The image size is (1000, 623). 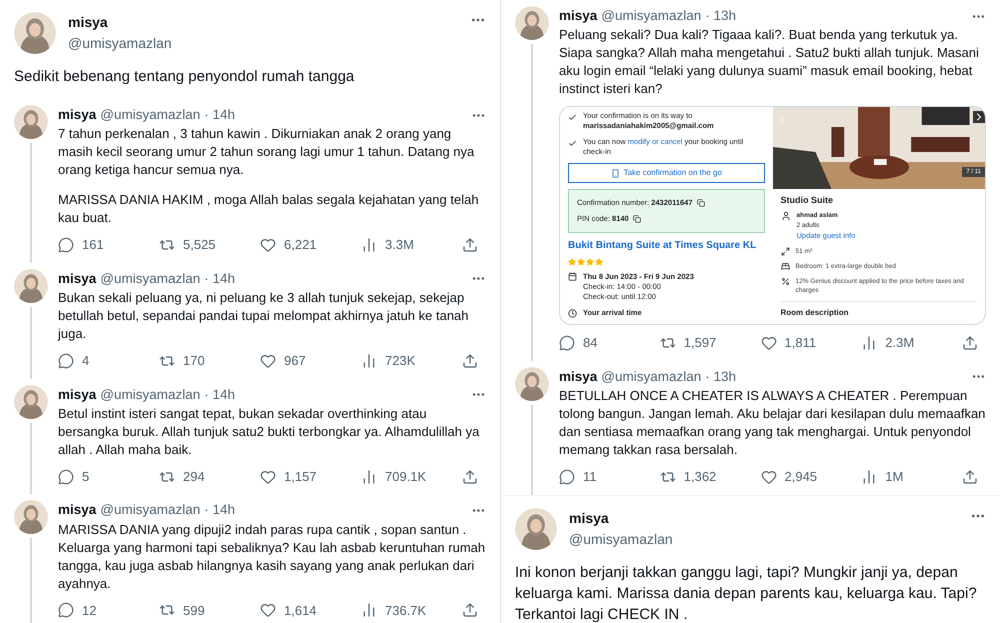 I want to click on calendar-icon, so click(x=572, y=277).